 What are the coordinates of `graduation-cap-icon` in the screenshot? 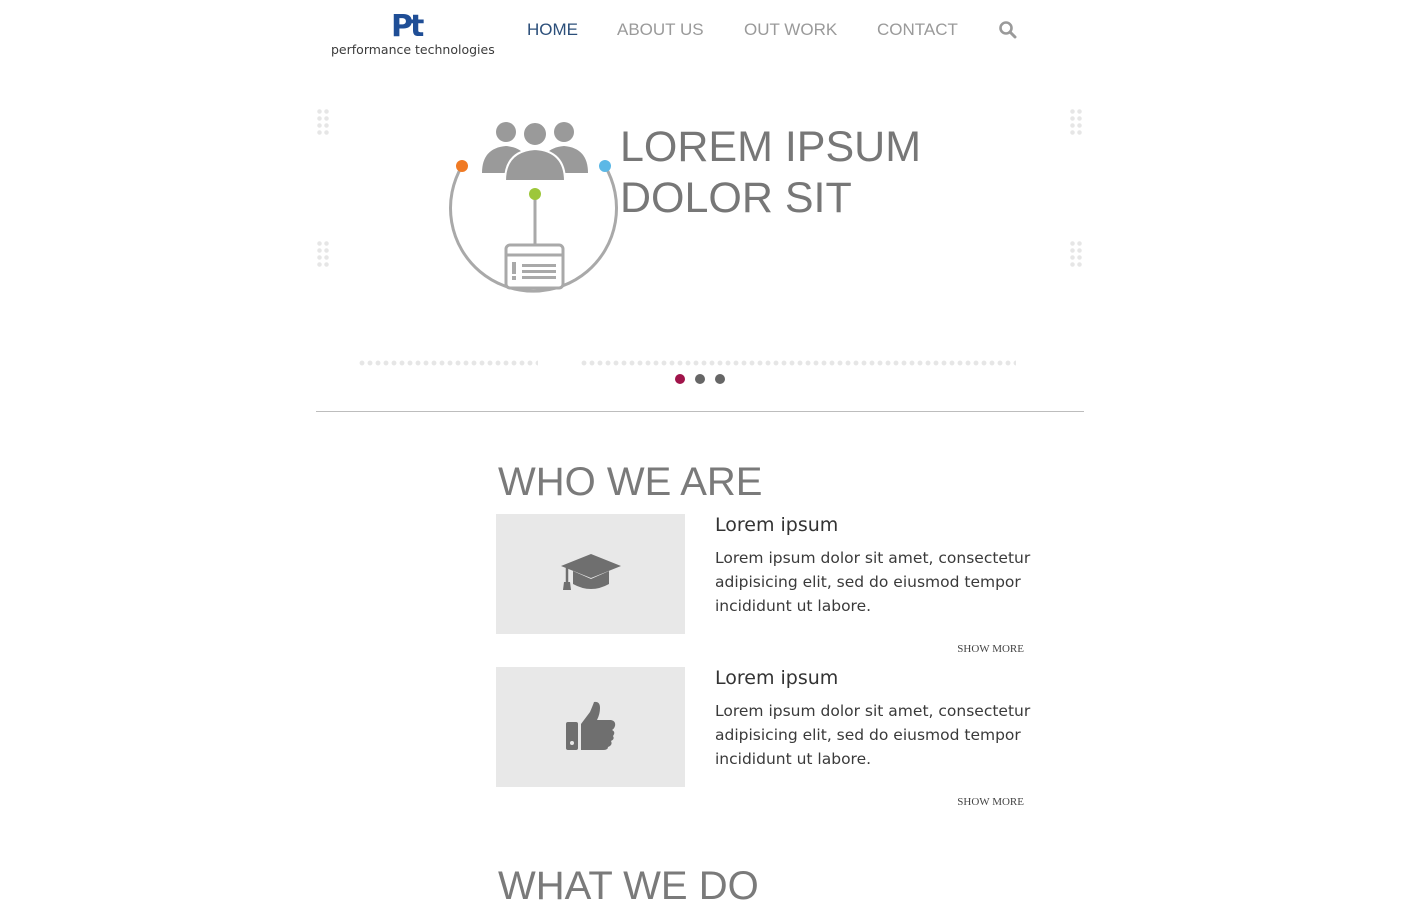 It's located at (590, 572).